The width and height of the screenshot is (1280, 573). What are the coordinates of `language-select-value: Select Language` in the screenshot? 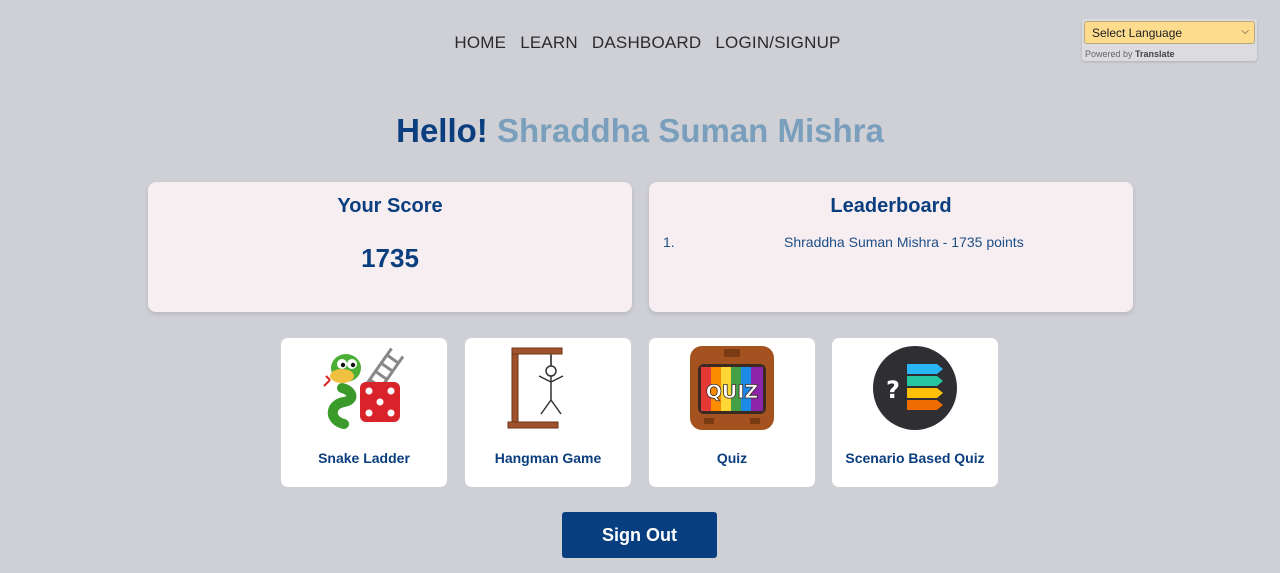 It's located at (1137, 33).